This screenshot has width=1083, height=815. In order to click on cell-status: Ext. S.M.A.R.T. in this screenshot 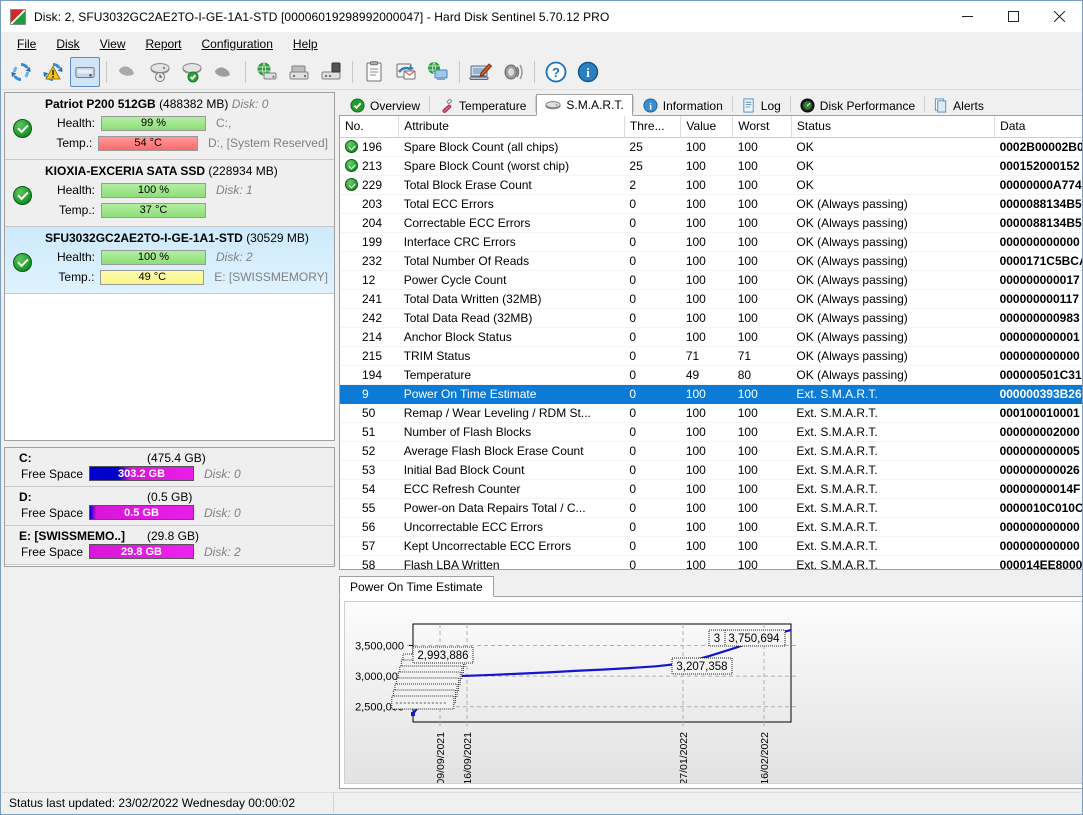, I will do `click(893, 413)`.